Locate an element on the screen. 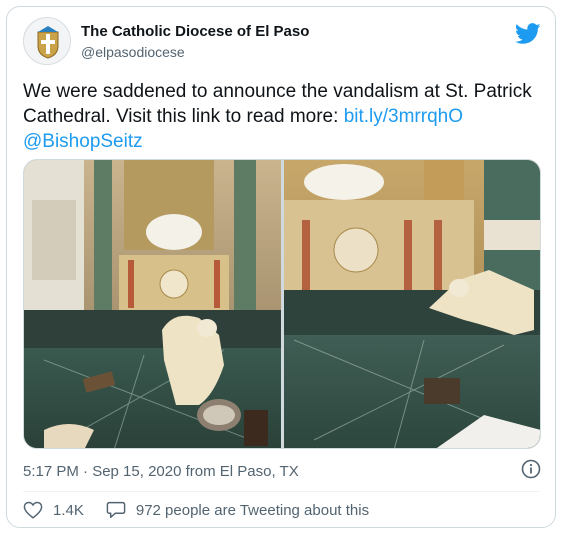 The height and width of the screenshot is (535, 564). mention-link: @BishopSeitz is located at coordinates (83, 141).